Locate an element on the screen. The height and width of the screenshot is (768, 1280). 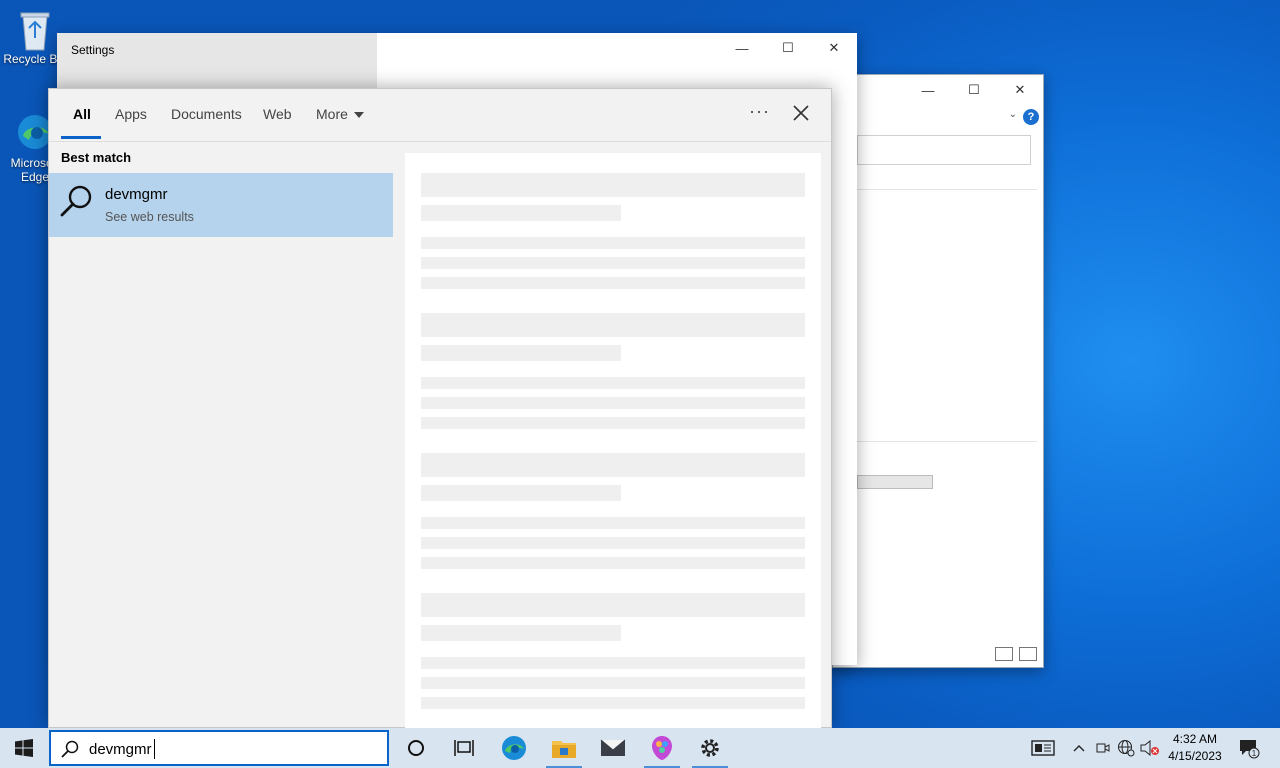
volume-button is located at coordinates (1150, 748).